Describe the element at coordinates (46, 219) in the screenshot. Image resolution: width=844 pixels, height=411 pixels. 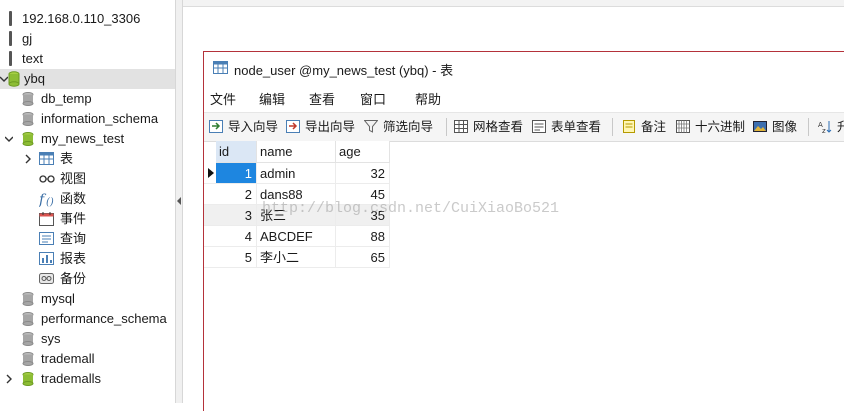
I see `event-icon` at that location.